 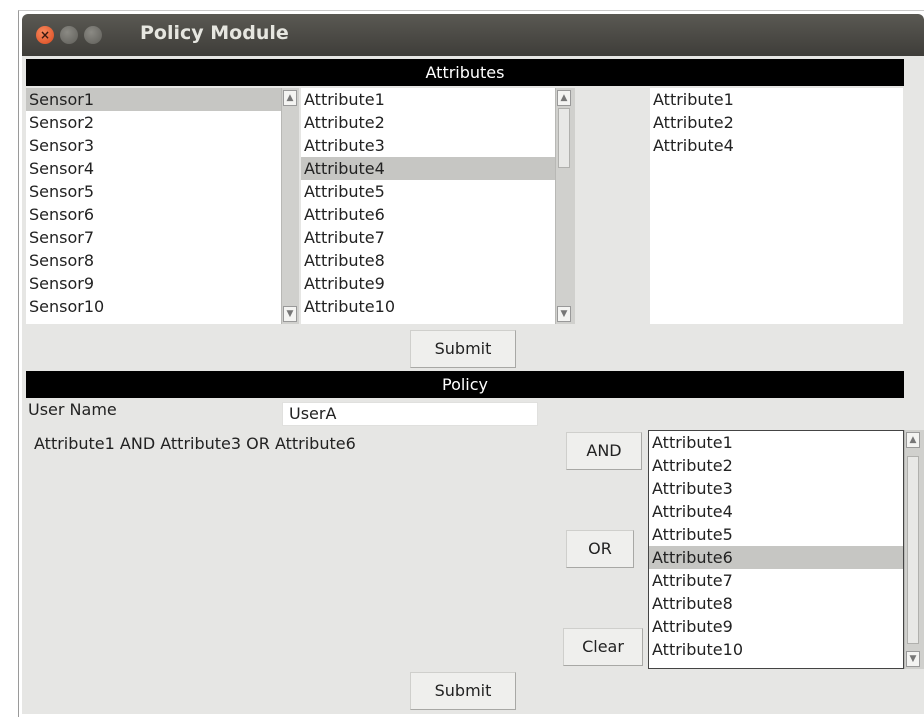 I want to click on policy-header: Policy, so click(x=465, y=384).